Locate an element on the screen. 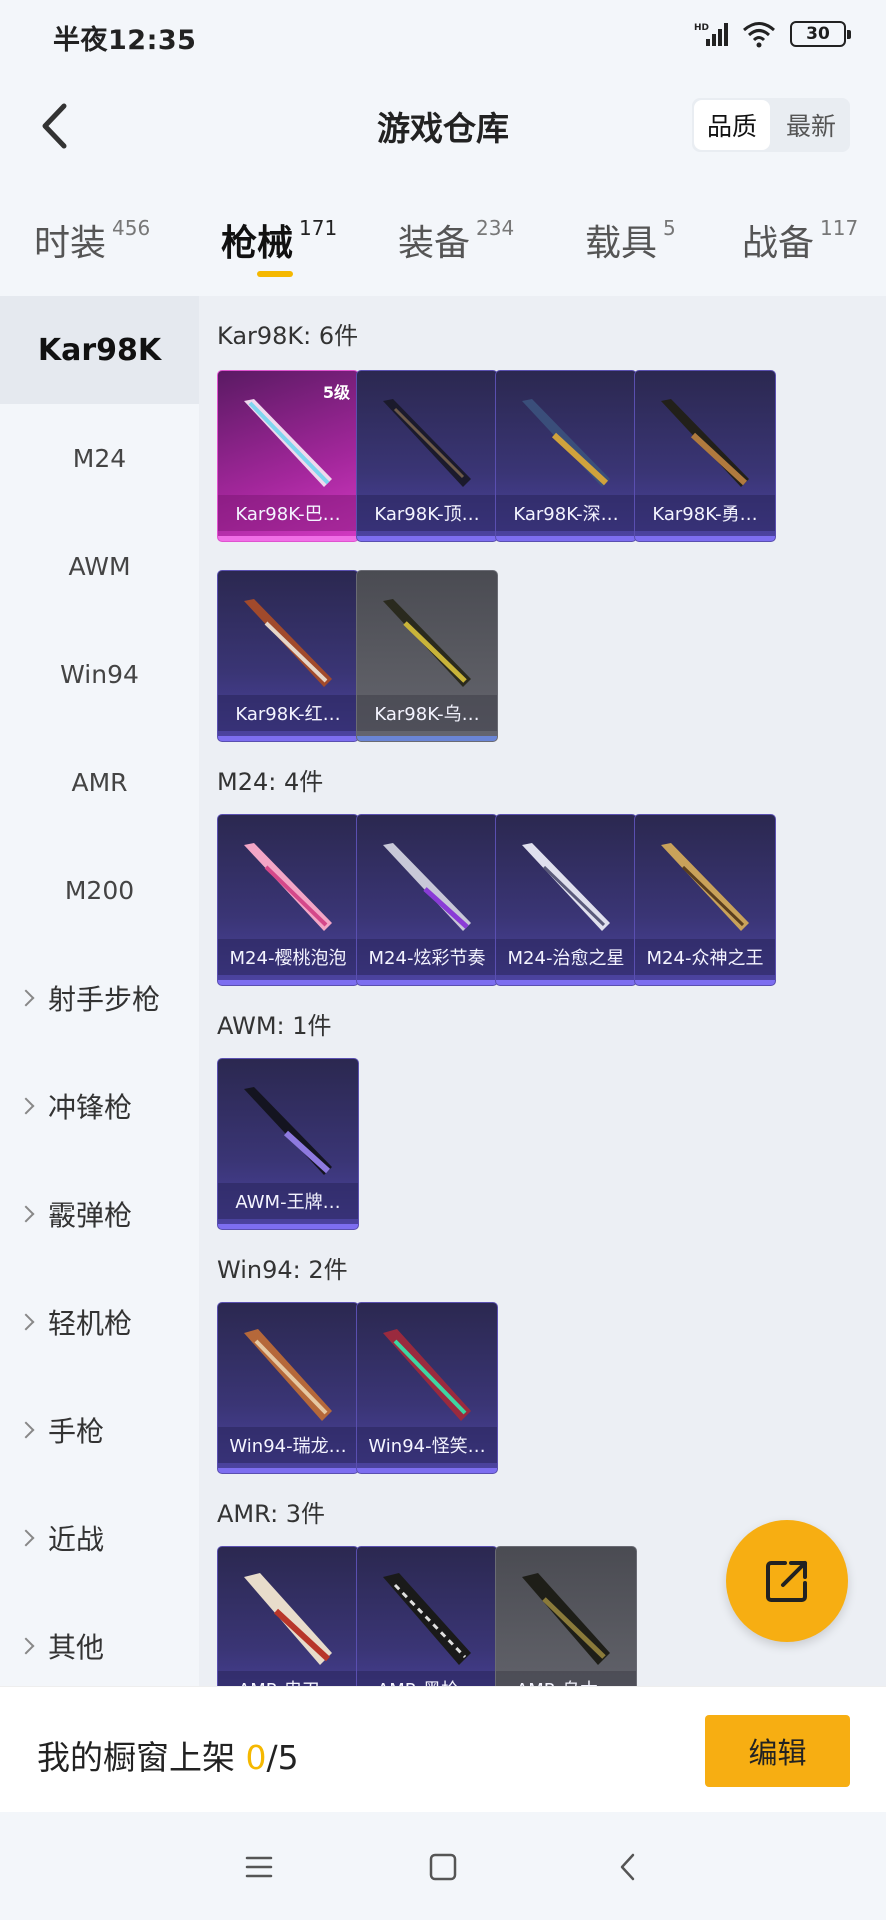 Image resolution: width=886 pixels, height=1920 pixels. sidebar-group-melee: 近战 is located at coordinates (99, 1538).